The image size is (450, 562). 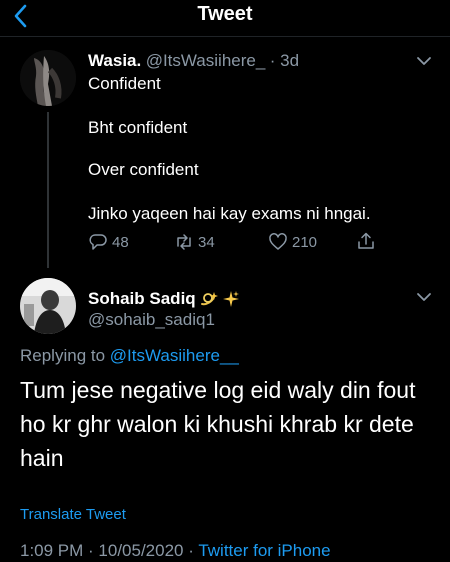 What do you see at coordinates (209, 299) in the screenshot?
I see `dizzy-emoji` at bounding box center [209, 299].